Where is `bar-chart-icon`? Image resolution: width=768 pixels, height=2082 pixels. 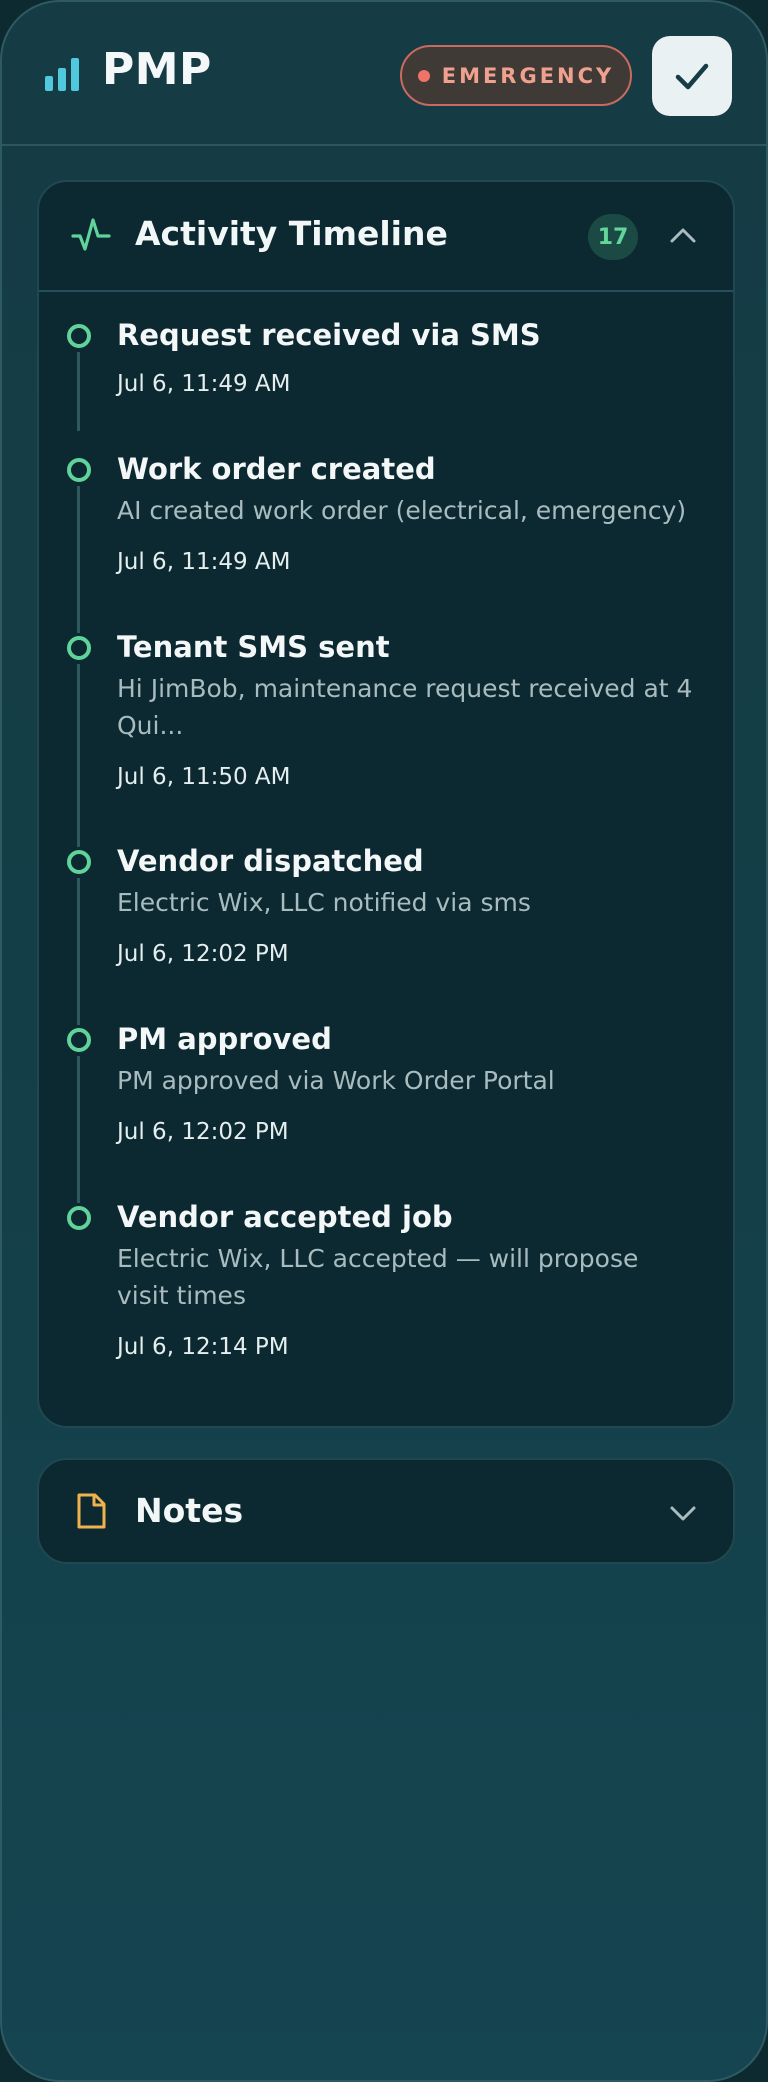 bar-chart-icon is located at coordinates (62, 74).